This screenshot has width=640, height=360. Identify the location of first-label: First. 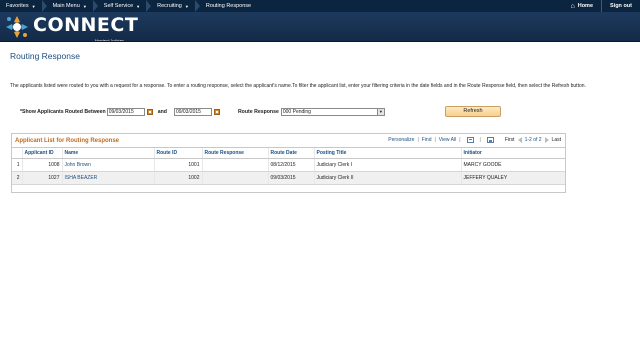
(510, 140).